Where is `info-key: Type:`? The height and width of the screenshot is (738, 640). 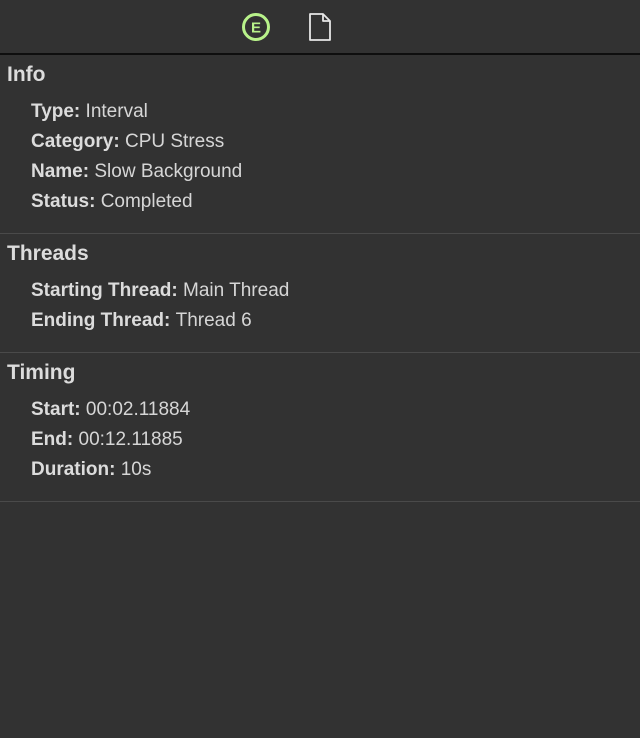
info-key: Type: is located at coordinates (58, 111).